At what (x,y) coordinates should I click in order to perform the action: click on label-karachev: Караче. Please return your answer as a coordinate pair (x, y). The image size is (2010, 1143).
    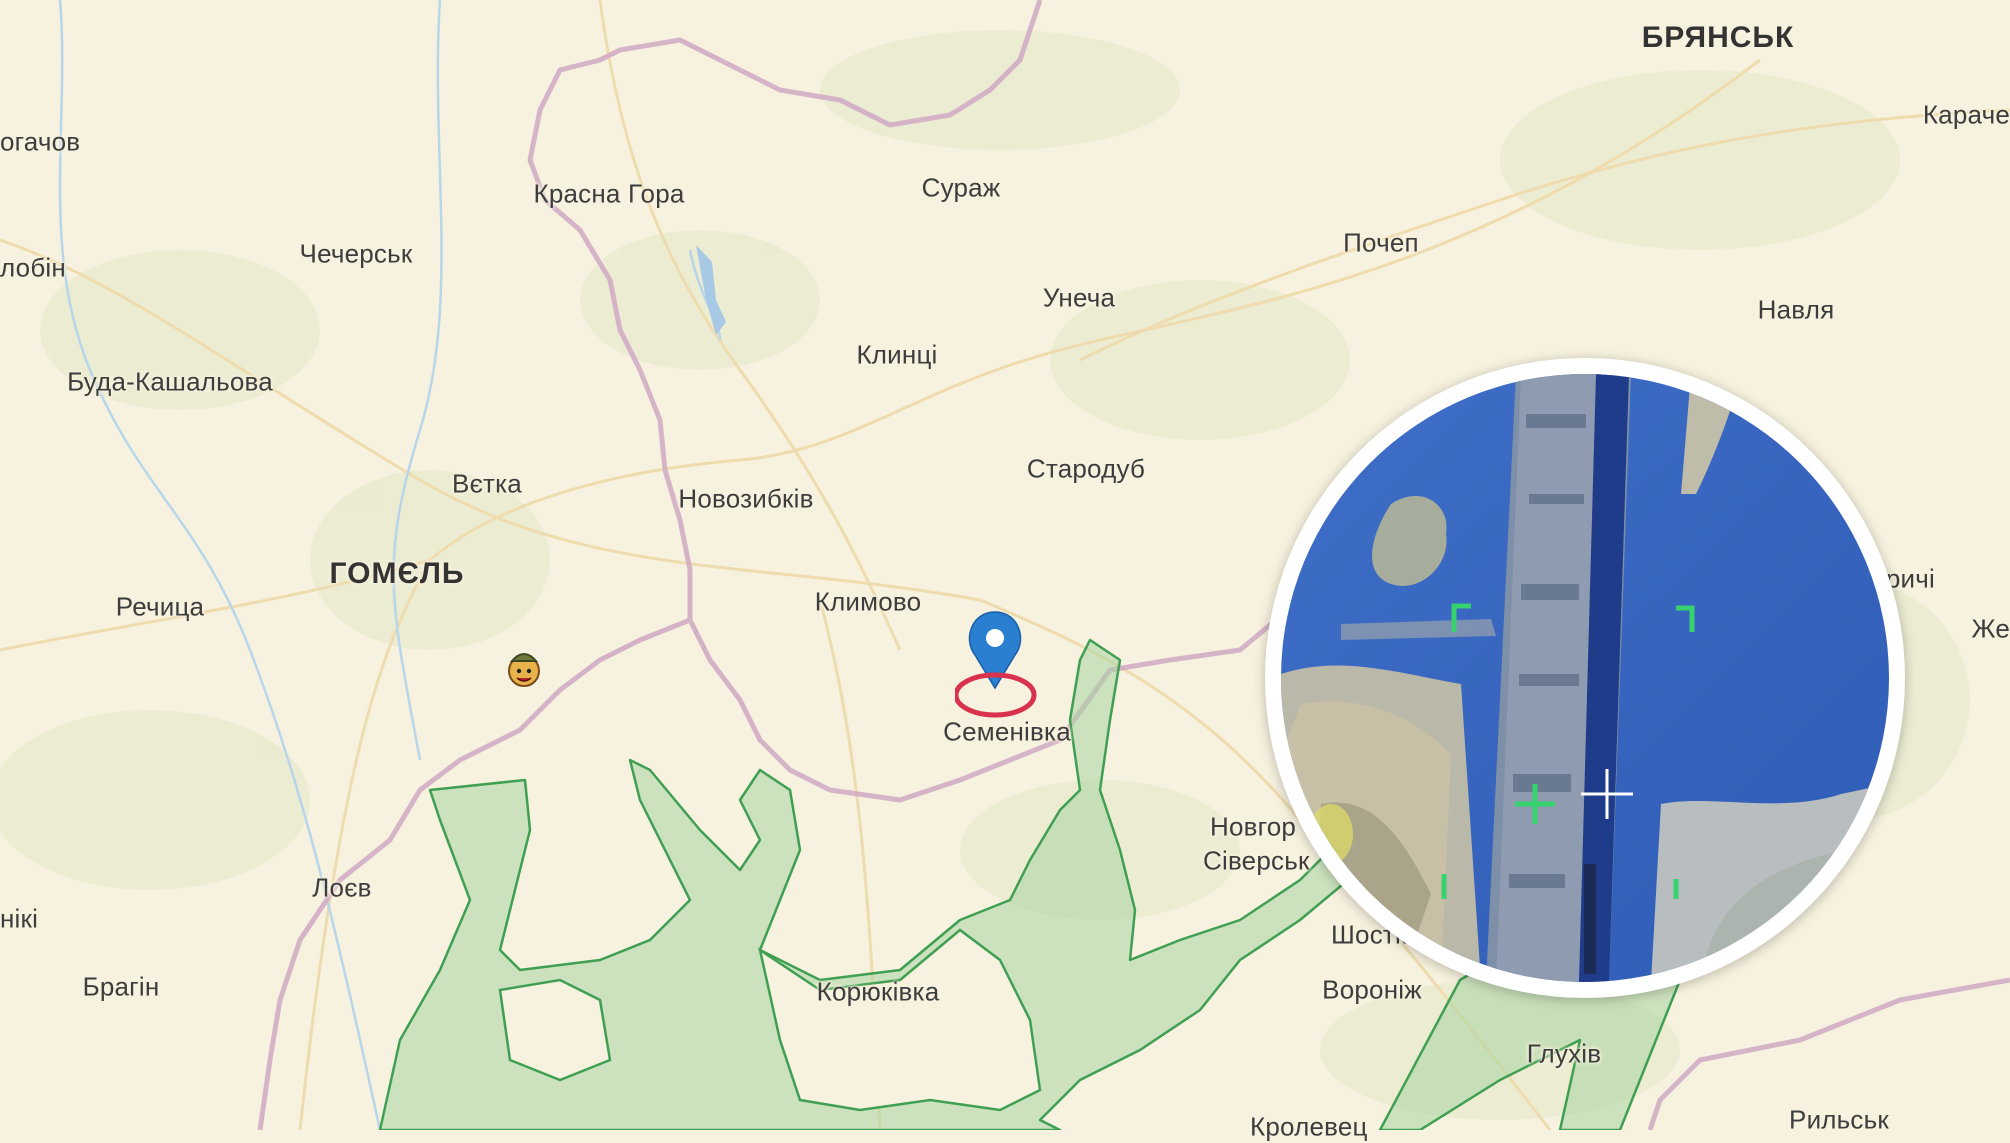
    Looking at the image, I should click on (1966, 114).